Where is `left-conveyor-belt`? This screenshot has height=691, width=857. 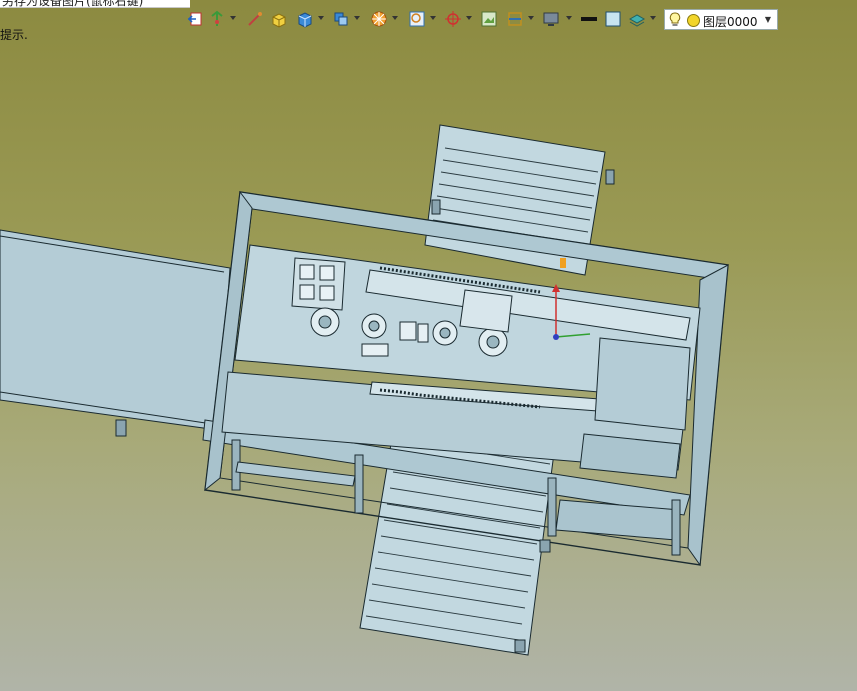
left-conveyor-belt is located at coordinates (115, 330).